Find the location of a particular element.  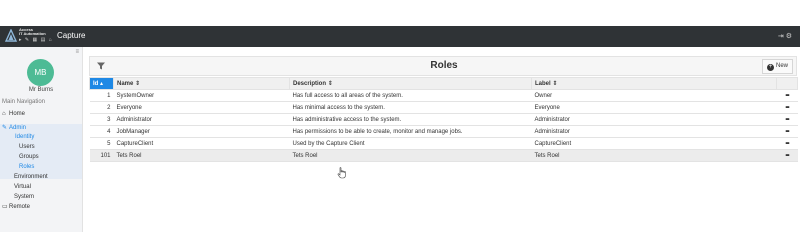

cell-id: 3 is located at coordinates (101, 119).